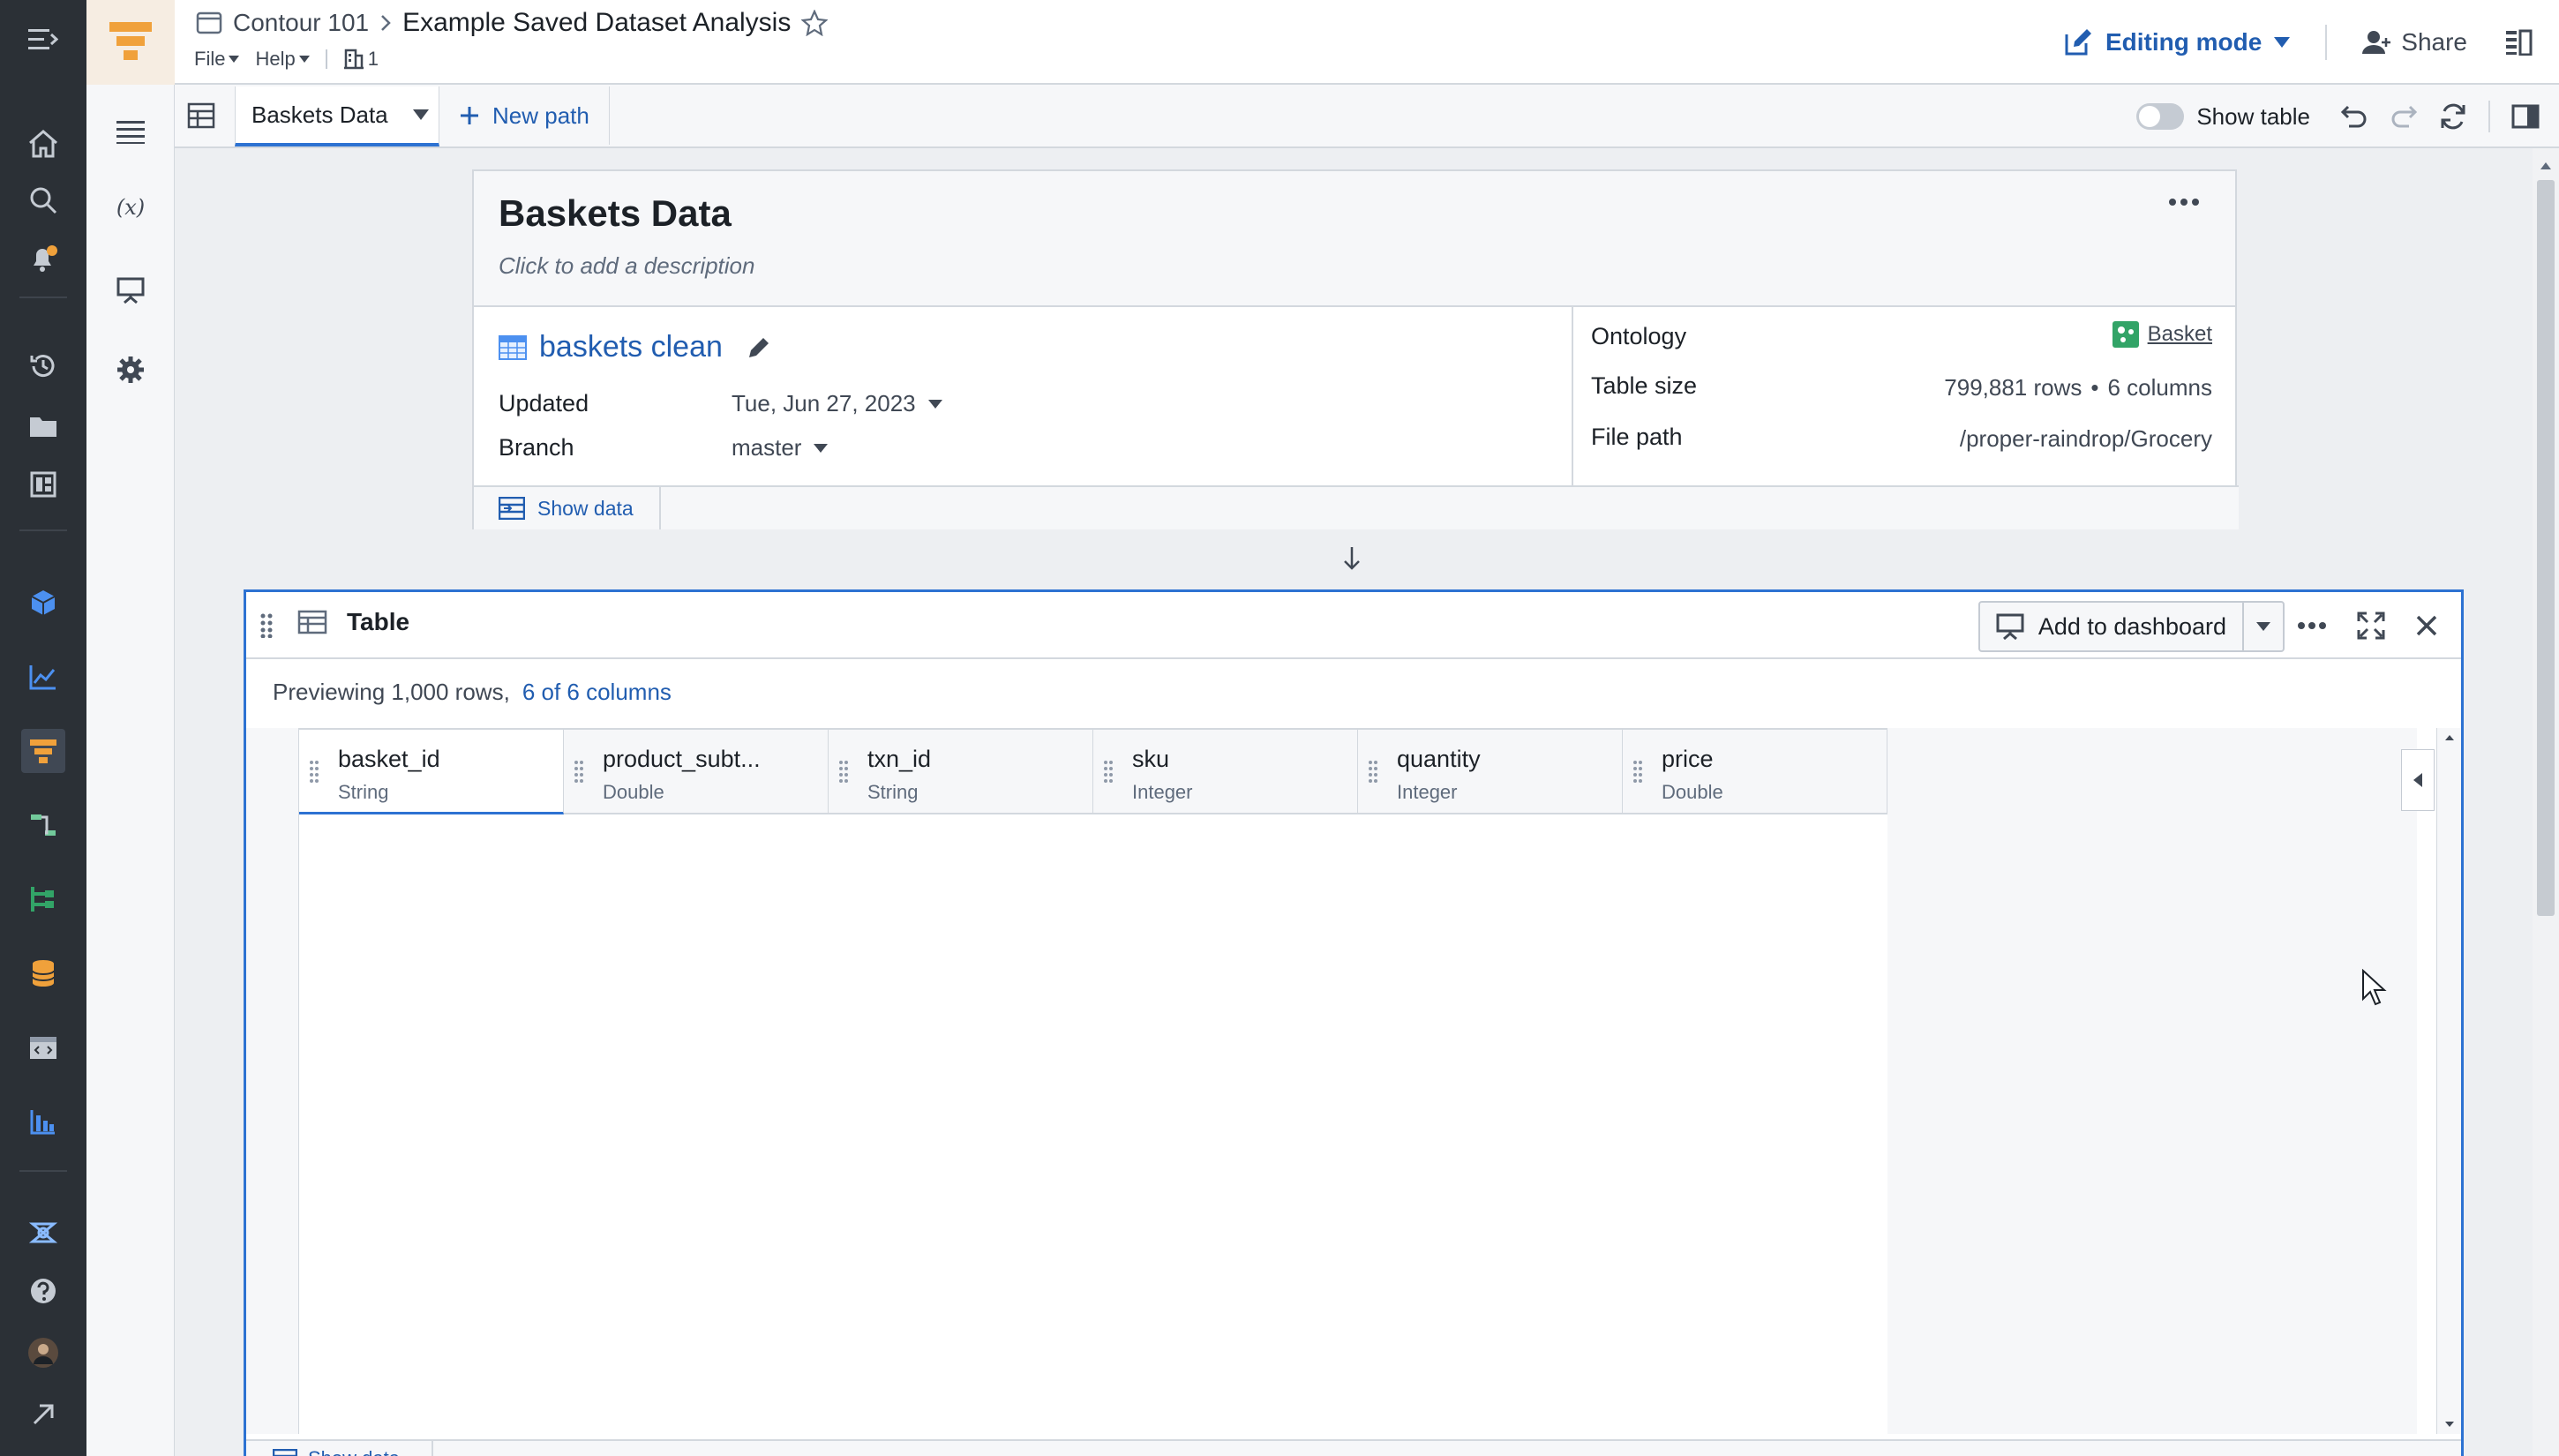  What do you see at coordinates (597, 692) in the screenshot?
I see `columns-link: 6 of 6 columns` at bounding box center [597, 692].